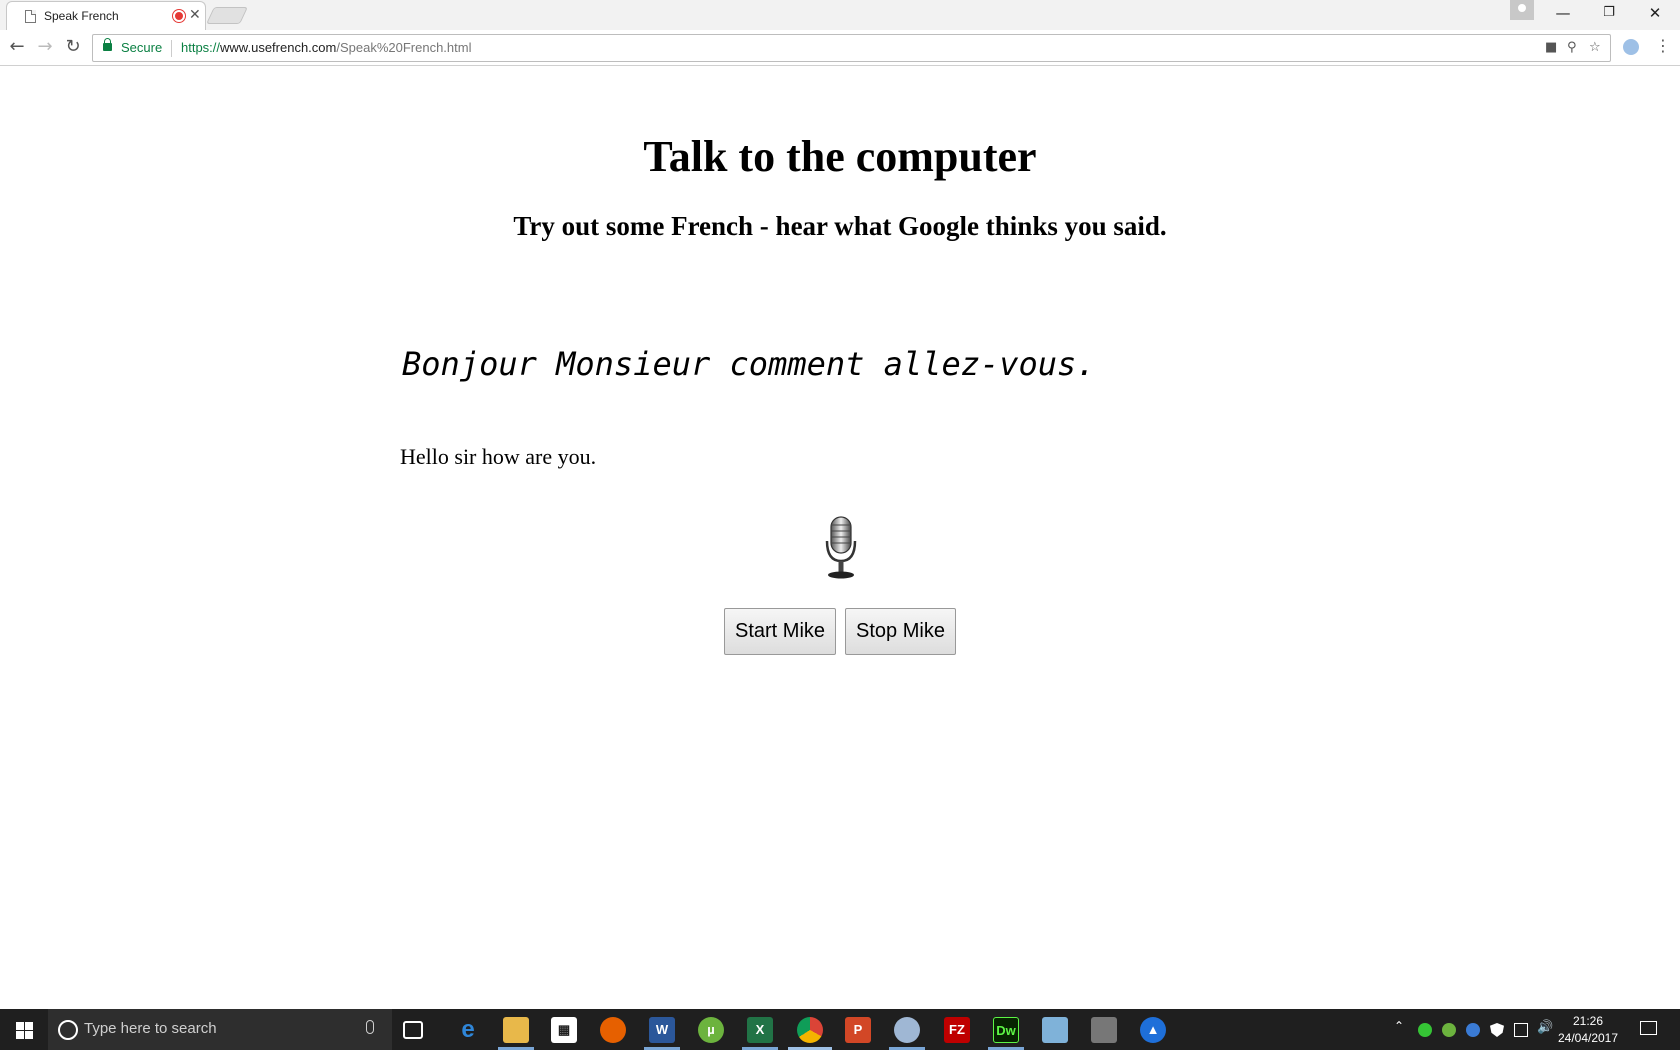 This screenshot has height=1050, width=1680. What do you see at coordinates (468, 1030) in the screenshot?
I see `edge-icon: e` at bounding box center [468, 1030].